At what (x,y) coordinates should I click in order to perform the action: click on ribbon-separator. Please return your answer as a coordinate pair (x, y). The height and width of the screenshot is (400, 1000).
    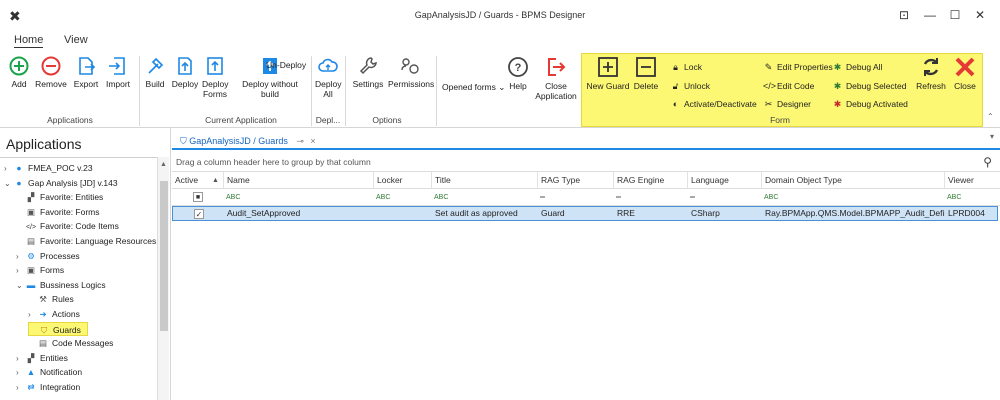
    Looking at the image, I should click on (436, 91).